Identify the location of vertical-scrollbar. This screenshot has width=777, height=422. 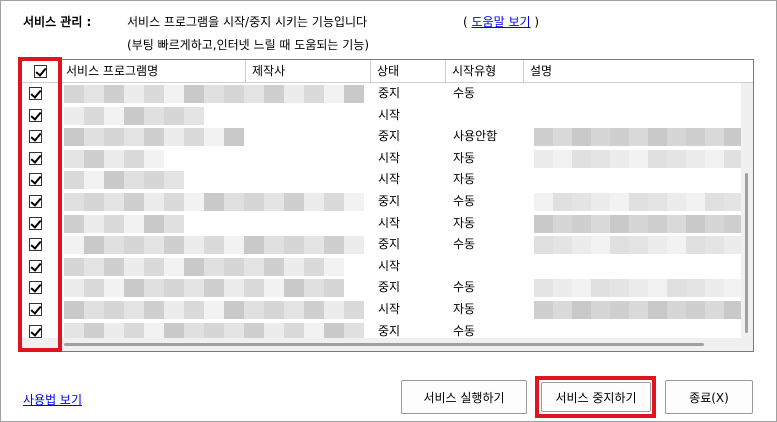
(747, 211).